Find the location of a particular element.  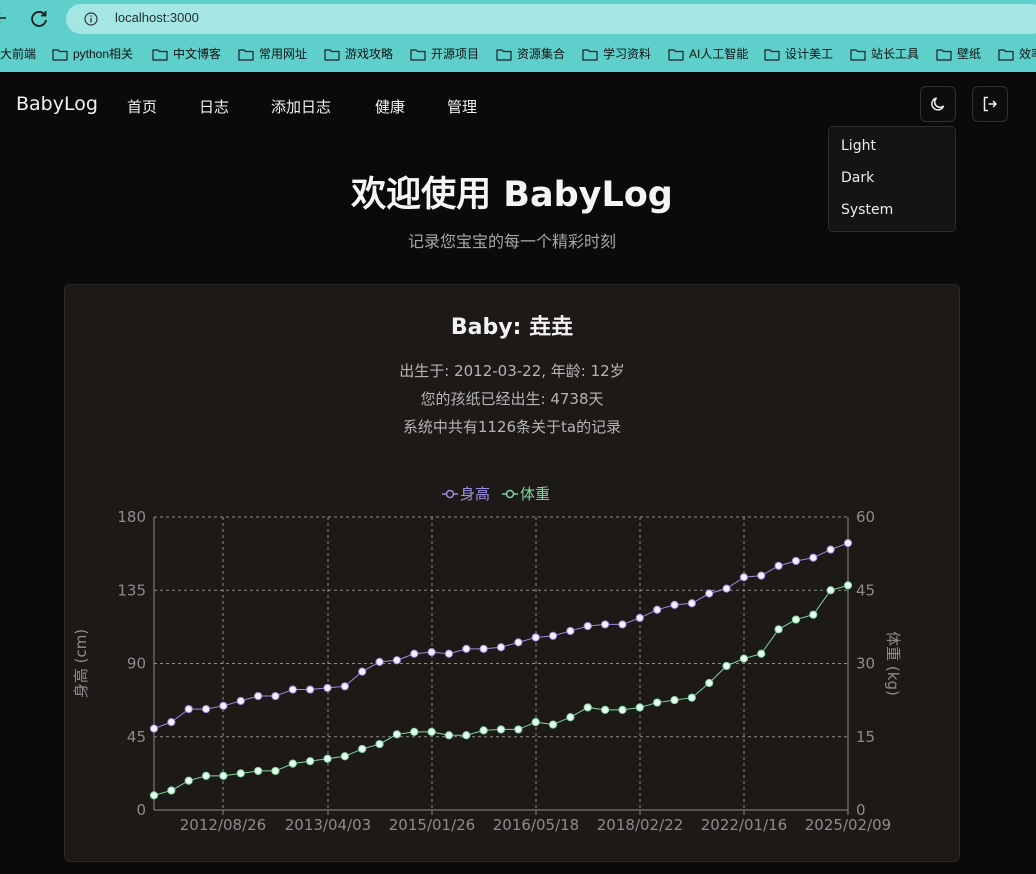

bookmark-item: 开源项目 is located at coordinates (444, 54).